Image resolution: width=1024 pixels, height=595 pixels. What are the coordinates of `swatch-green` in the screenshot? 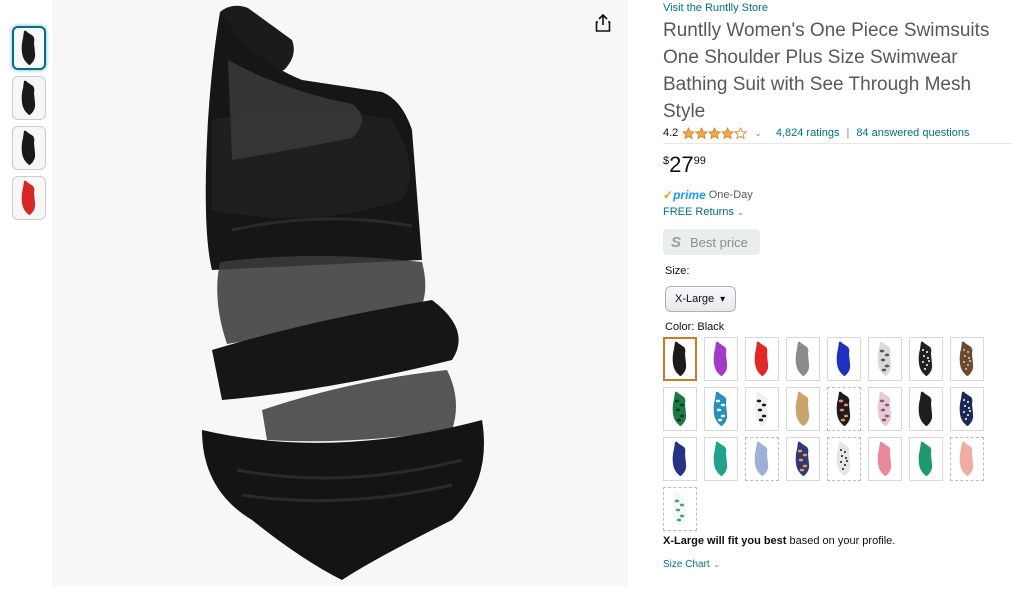 It's located at (926, 459).